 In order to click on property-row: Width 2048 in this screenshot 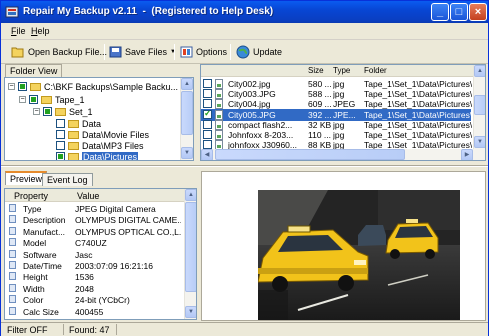, I will do `click(90, 289)`.